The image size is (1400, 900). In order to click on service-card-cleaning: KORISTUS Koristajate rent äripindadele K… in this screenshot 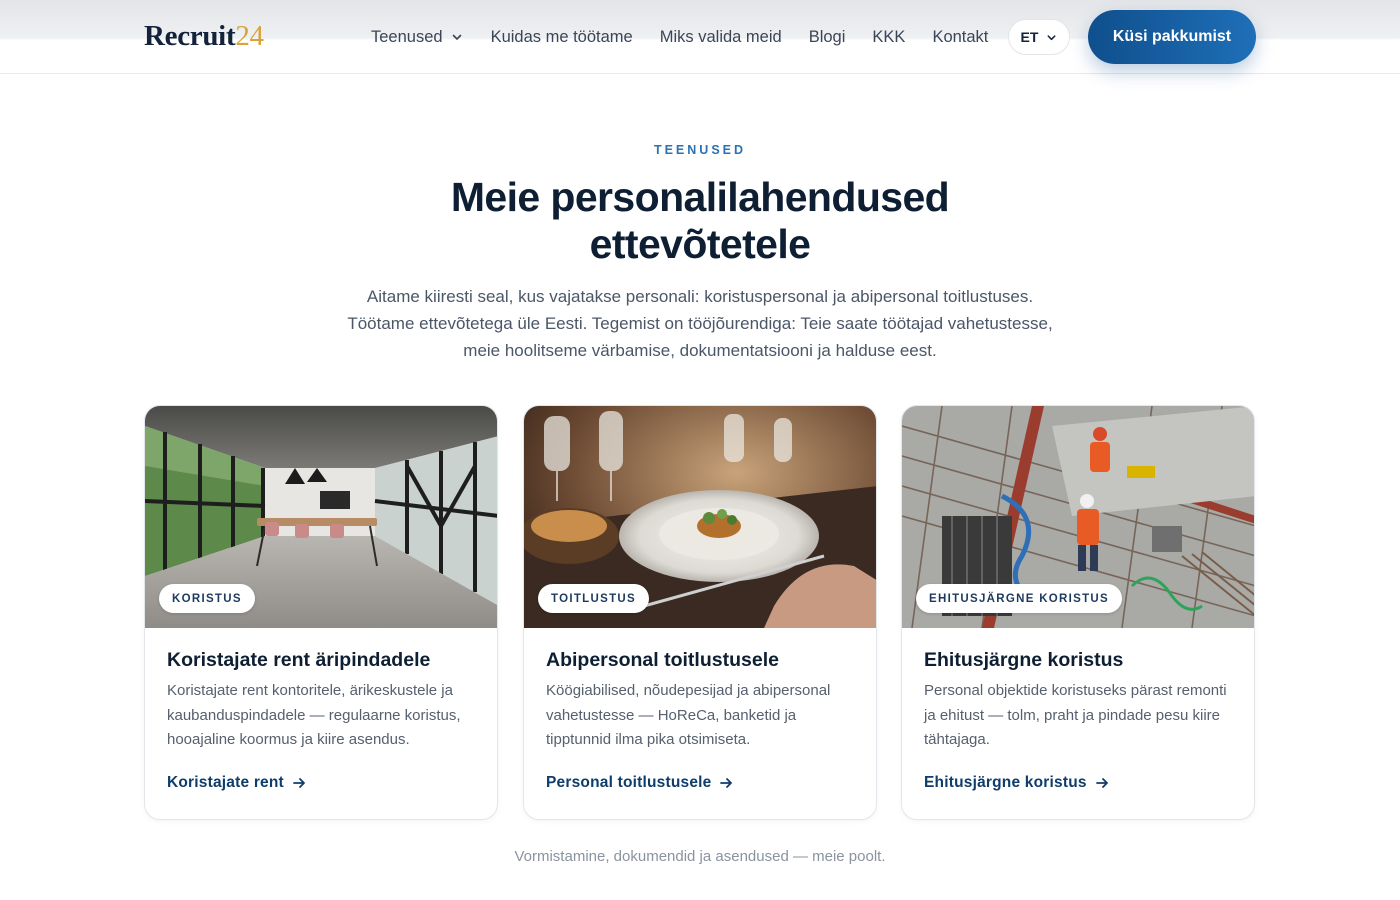, I will do `click(321, 612)`.